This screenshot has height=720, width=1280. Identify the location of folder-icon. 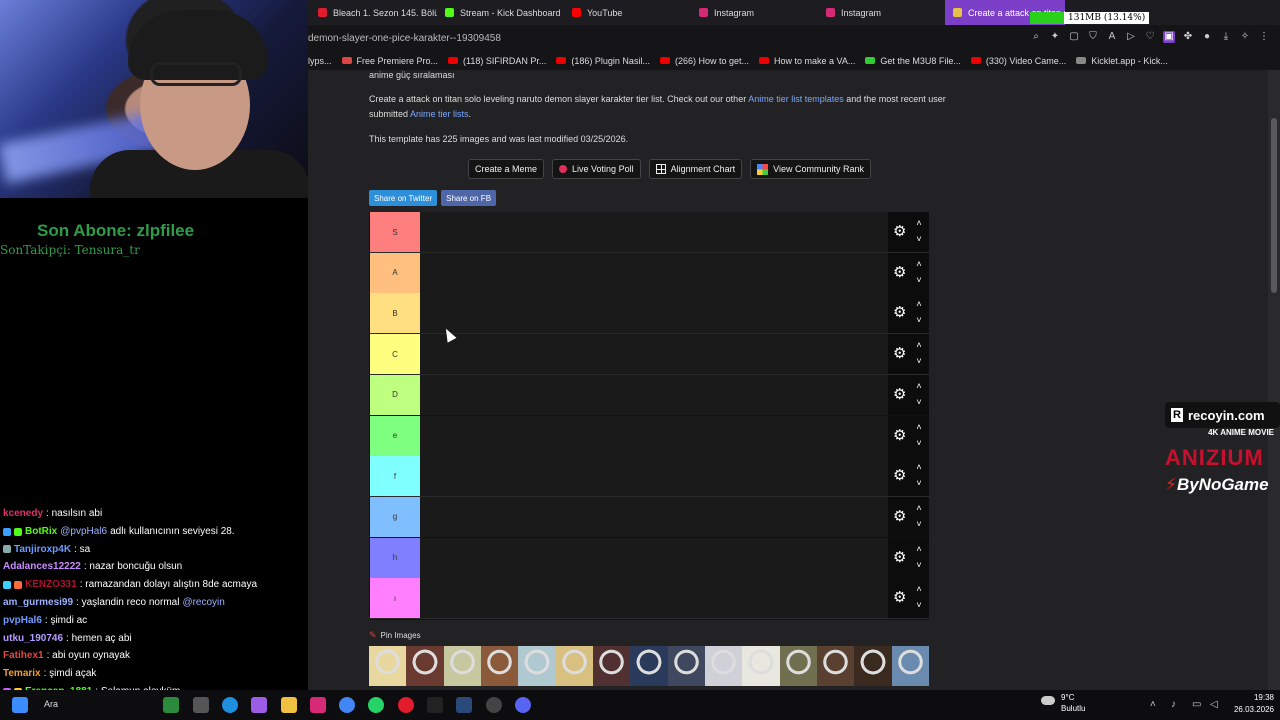
(289, 705).